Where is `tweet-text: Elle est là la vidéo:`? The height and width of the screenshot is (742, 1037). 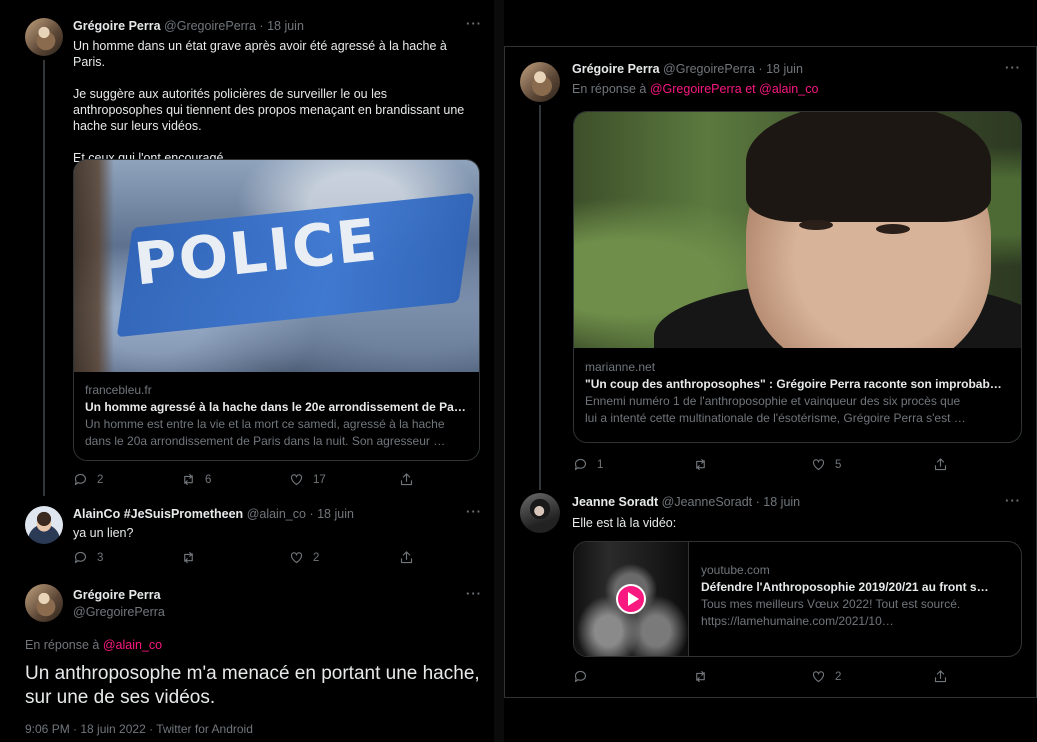 tweet-text: Elle est là la vidéo: is located at coordinates (624, 523).